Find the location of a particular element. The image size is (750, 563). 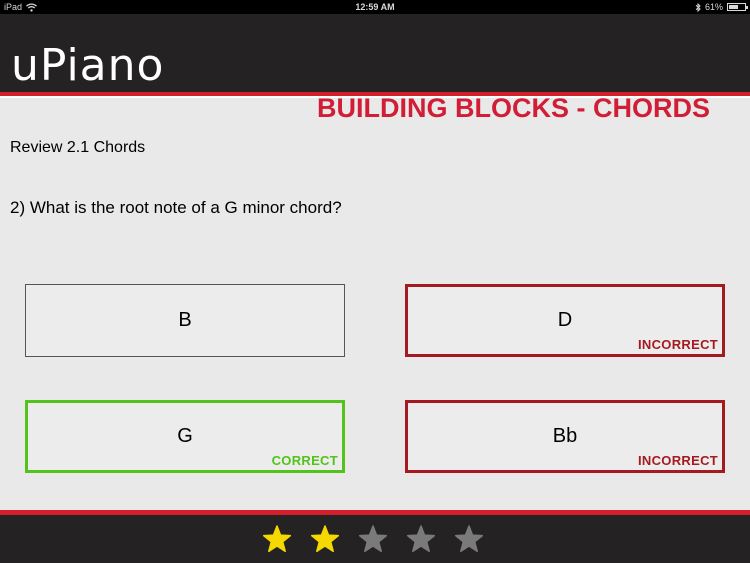

answer-button-b: B is located at coordinates (185, 320).